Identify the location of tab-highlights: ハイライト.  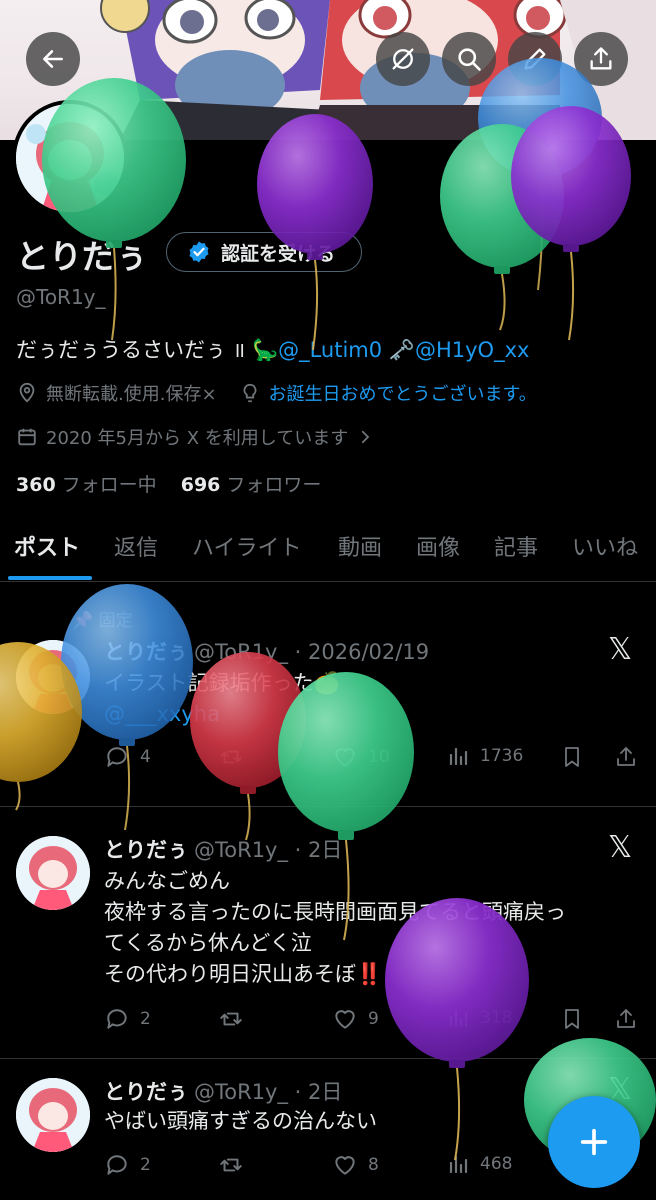
(247, 546).